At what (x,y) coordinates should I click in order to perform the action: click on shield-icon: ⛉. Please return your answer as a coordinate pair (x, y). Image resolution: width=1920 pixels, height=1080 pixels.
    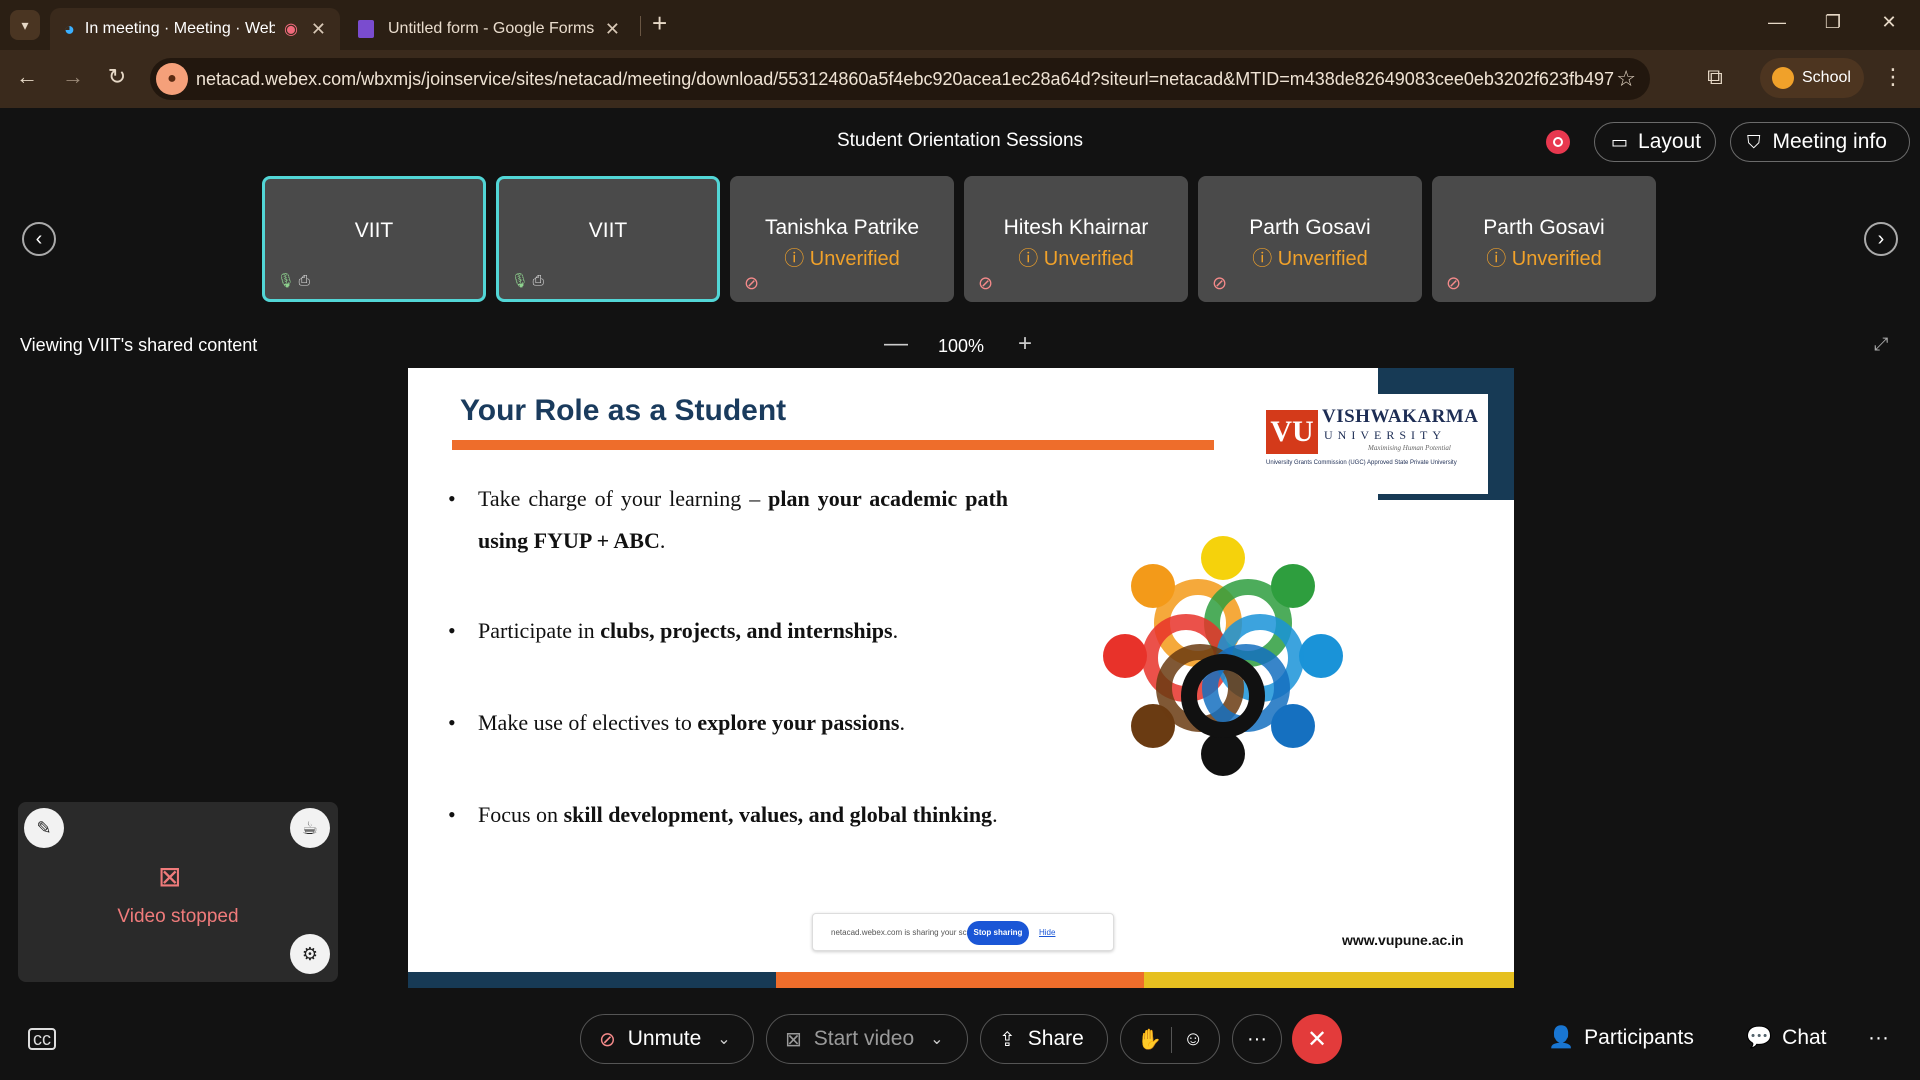
    Looking at the image, I should click on (1754, 141).